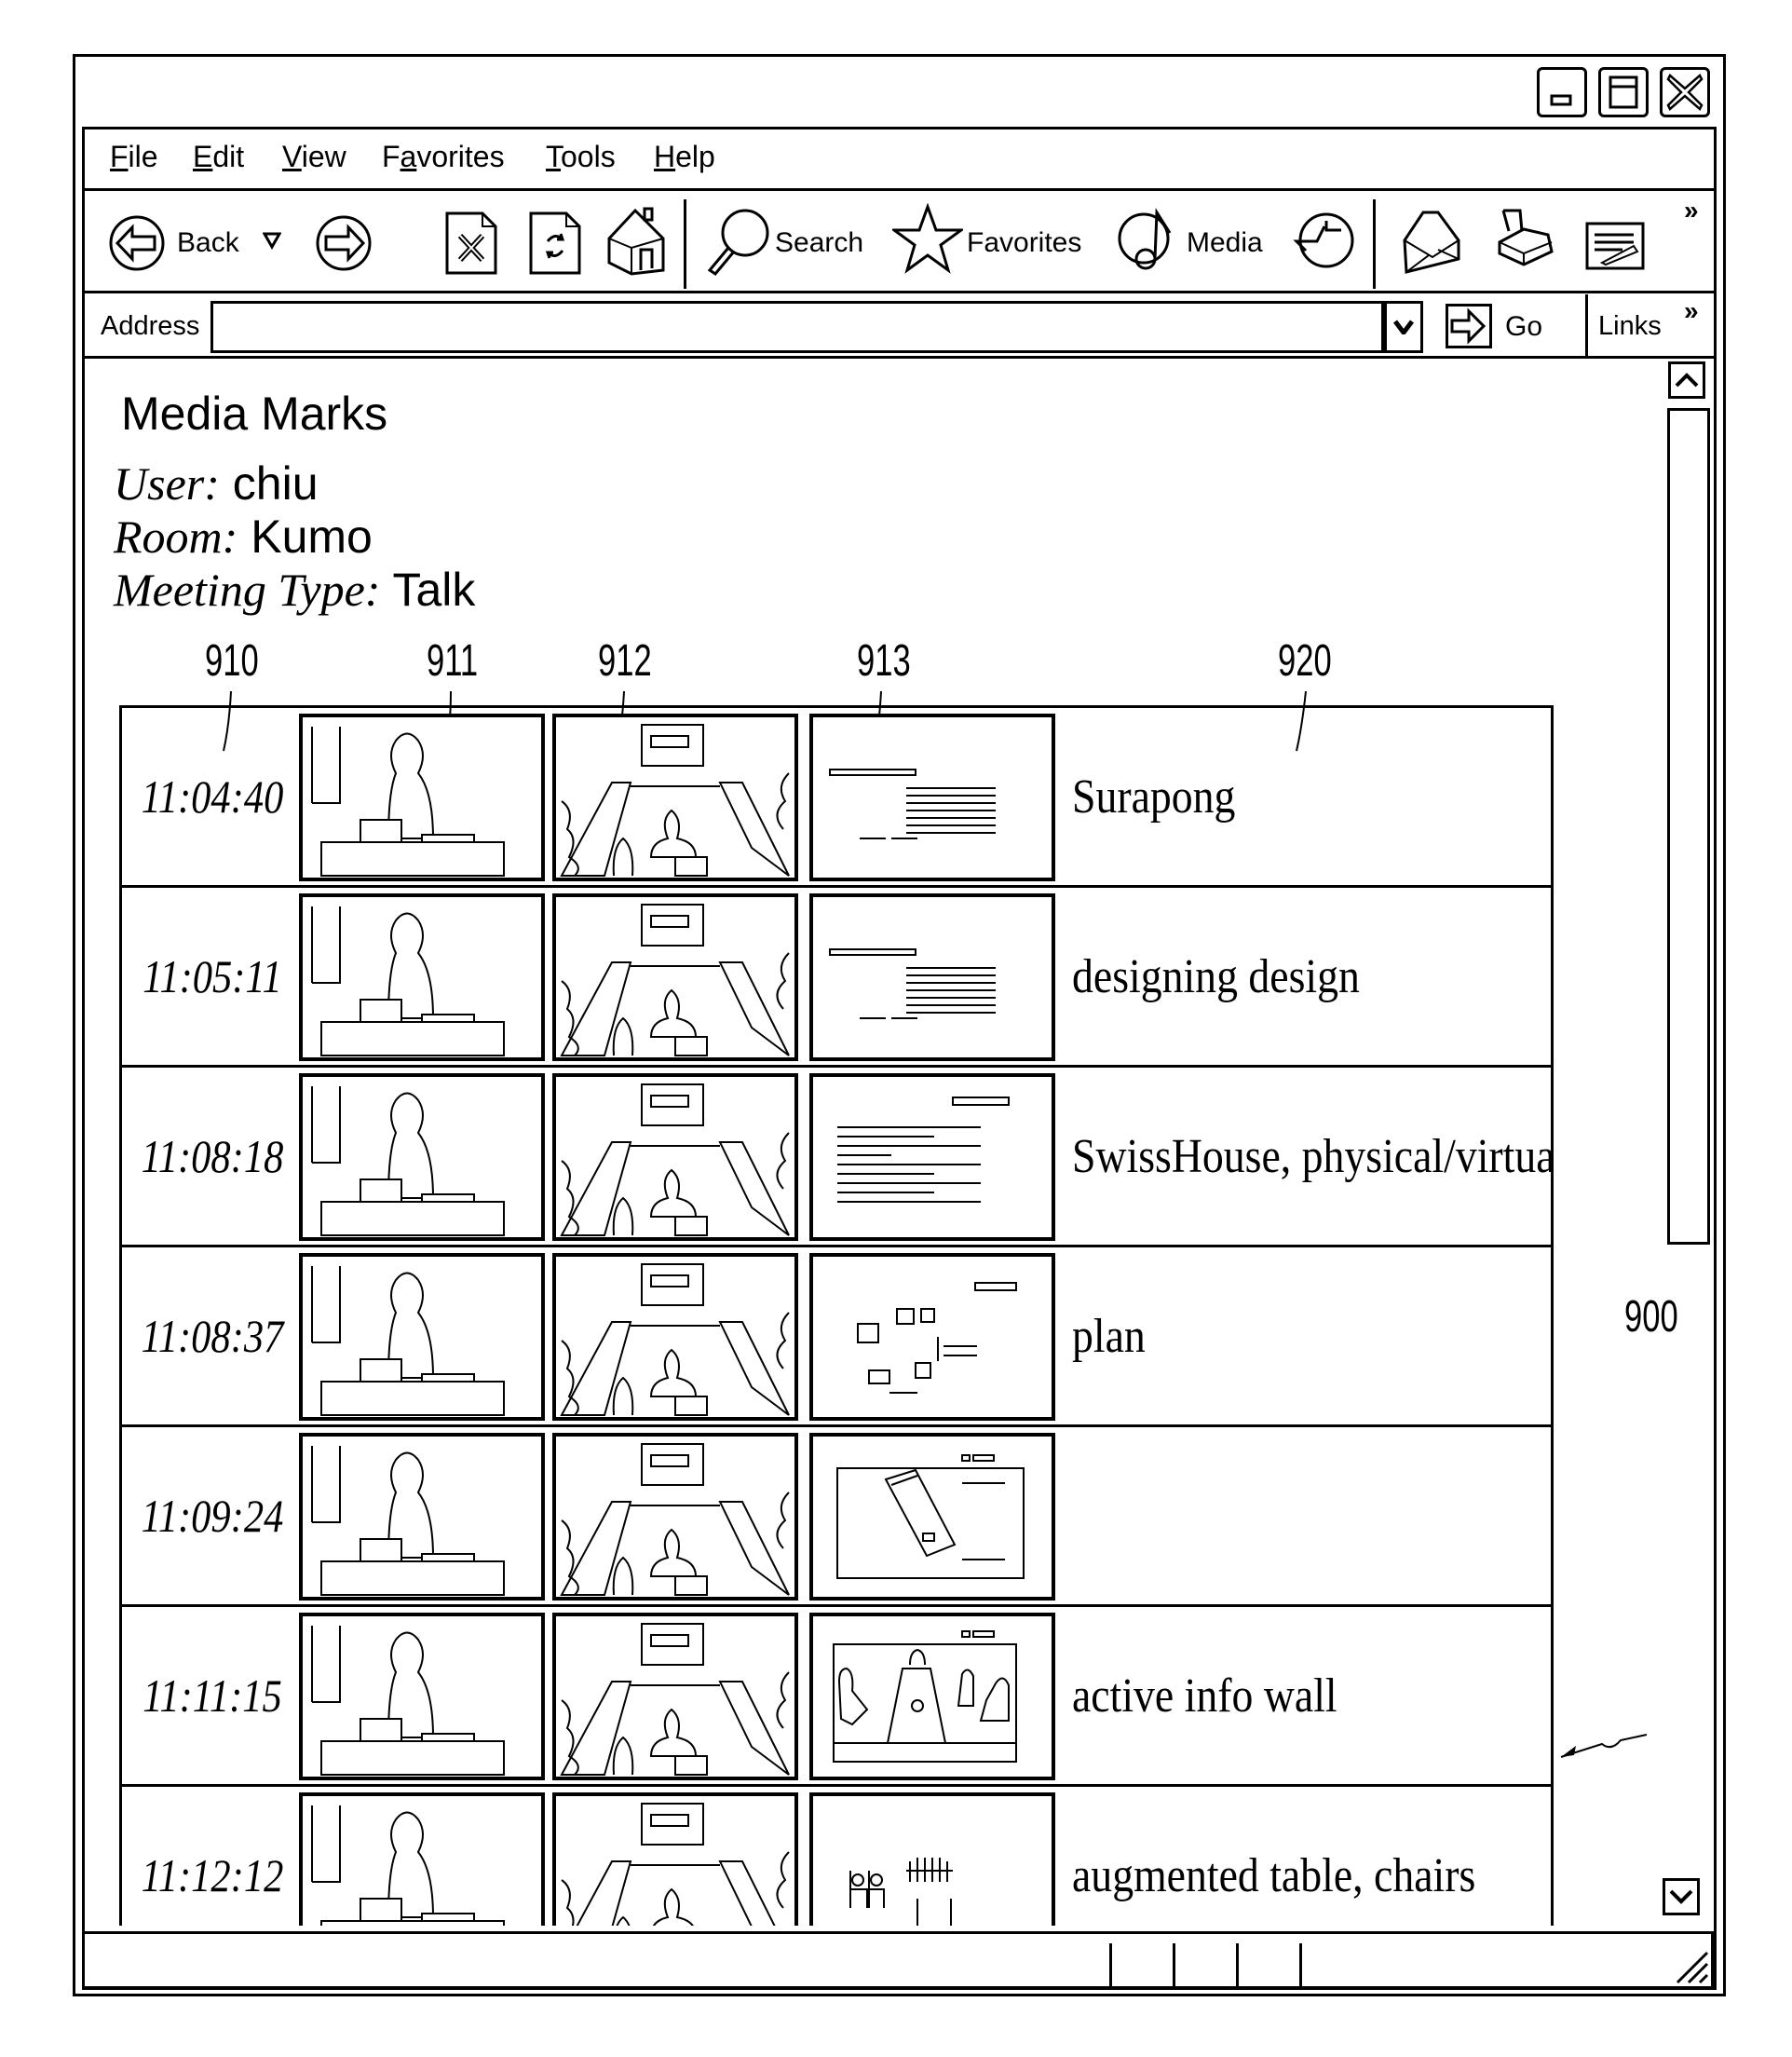  What do you see at coordinates (637, 240) in the screenshot?
I see `home-button` at bounding box center [637, 240].